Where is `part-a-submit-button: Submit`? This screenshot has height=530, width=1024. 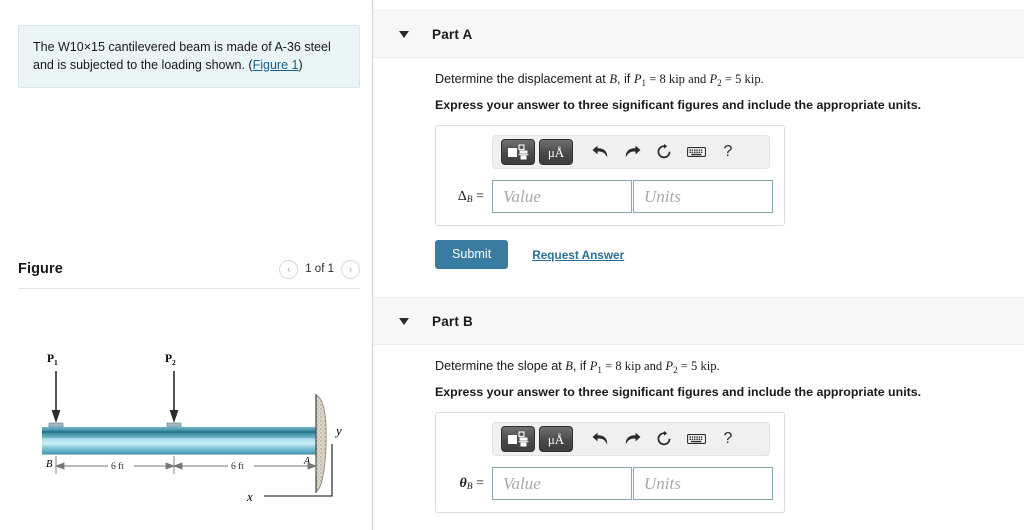 part-a-submit-button: Submit is located at coordinates (472, 254).